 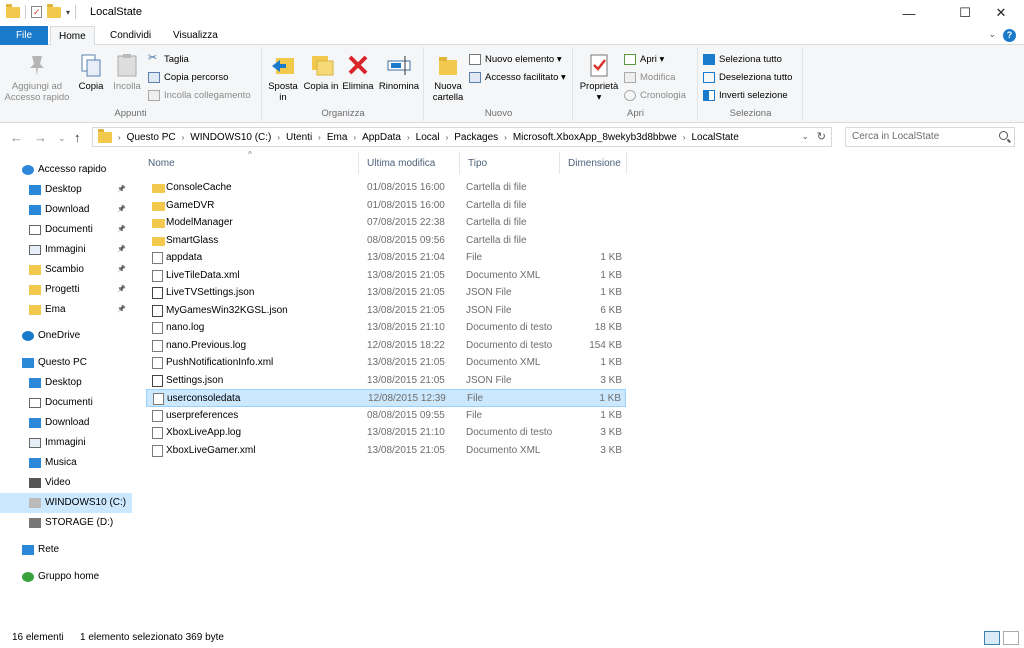 What do you see at coordinates (805, 136) in the screenshot?
I see `address-dropdown-icon: ⌄` at bounding box center [805, 136].